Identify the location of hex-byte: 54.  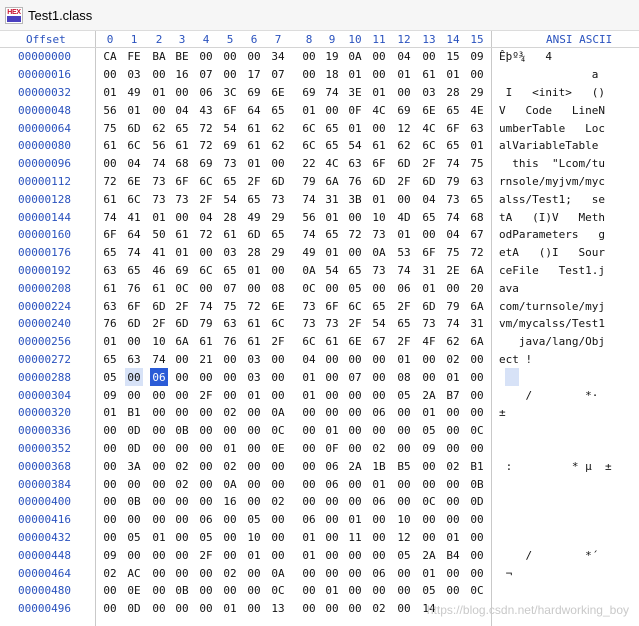
(230, 199).